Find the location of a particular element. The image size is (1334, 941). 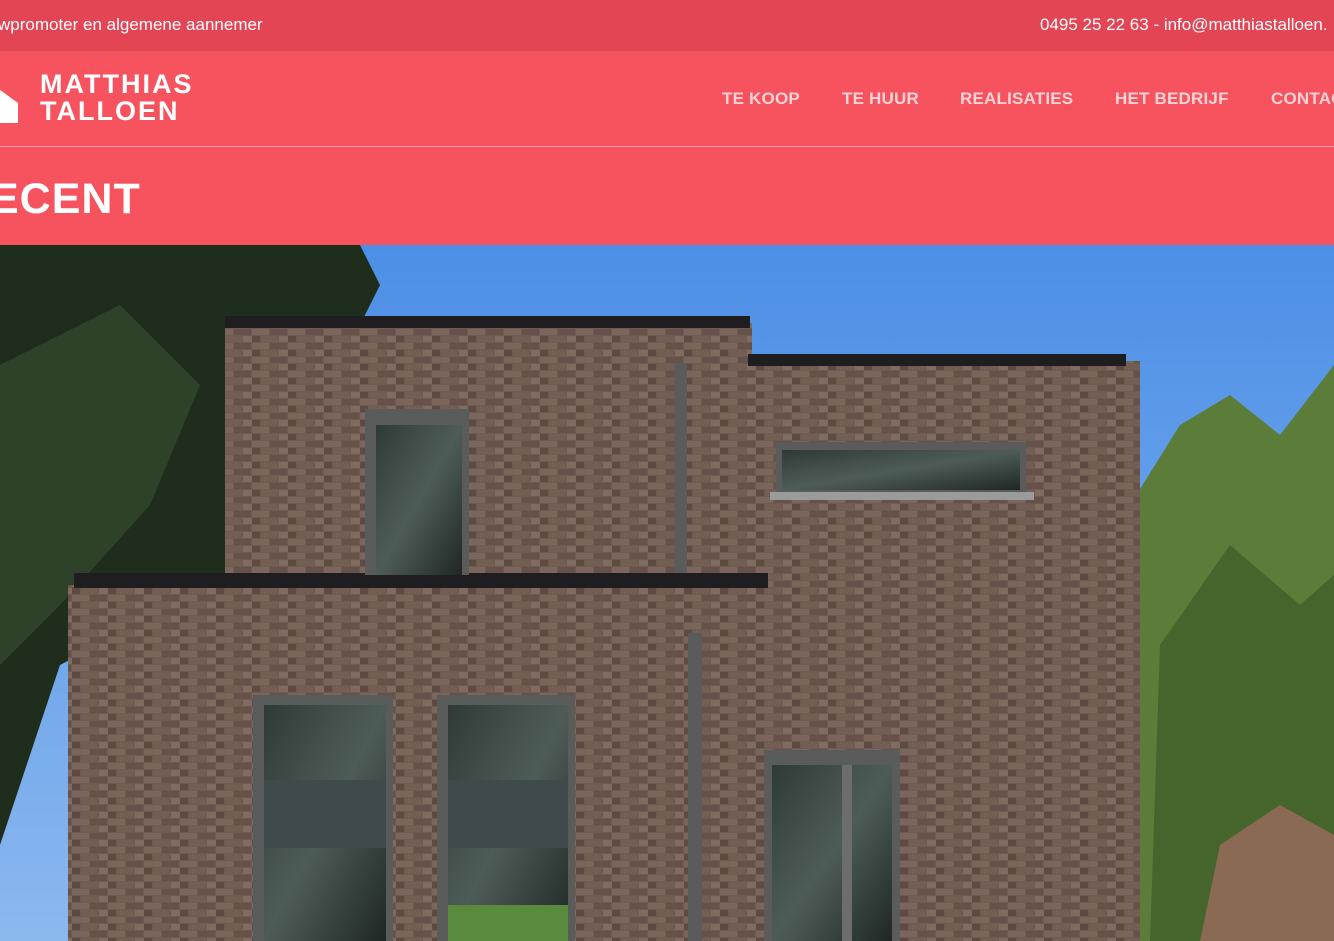

nav-item-het-bedrijf: HET BEDRIJF is located at coordinates (1172, 99).